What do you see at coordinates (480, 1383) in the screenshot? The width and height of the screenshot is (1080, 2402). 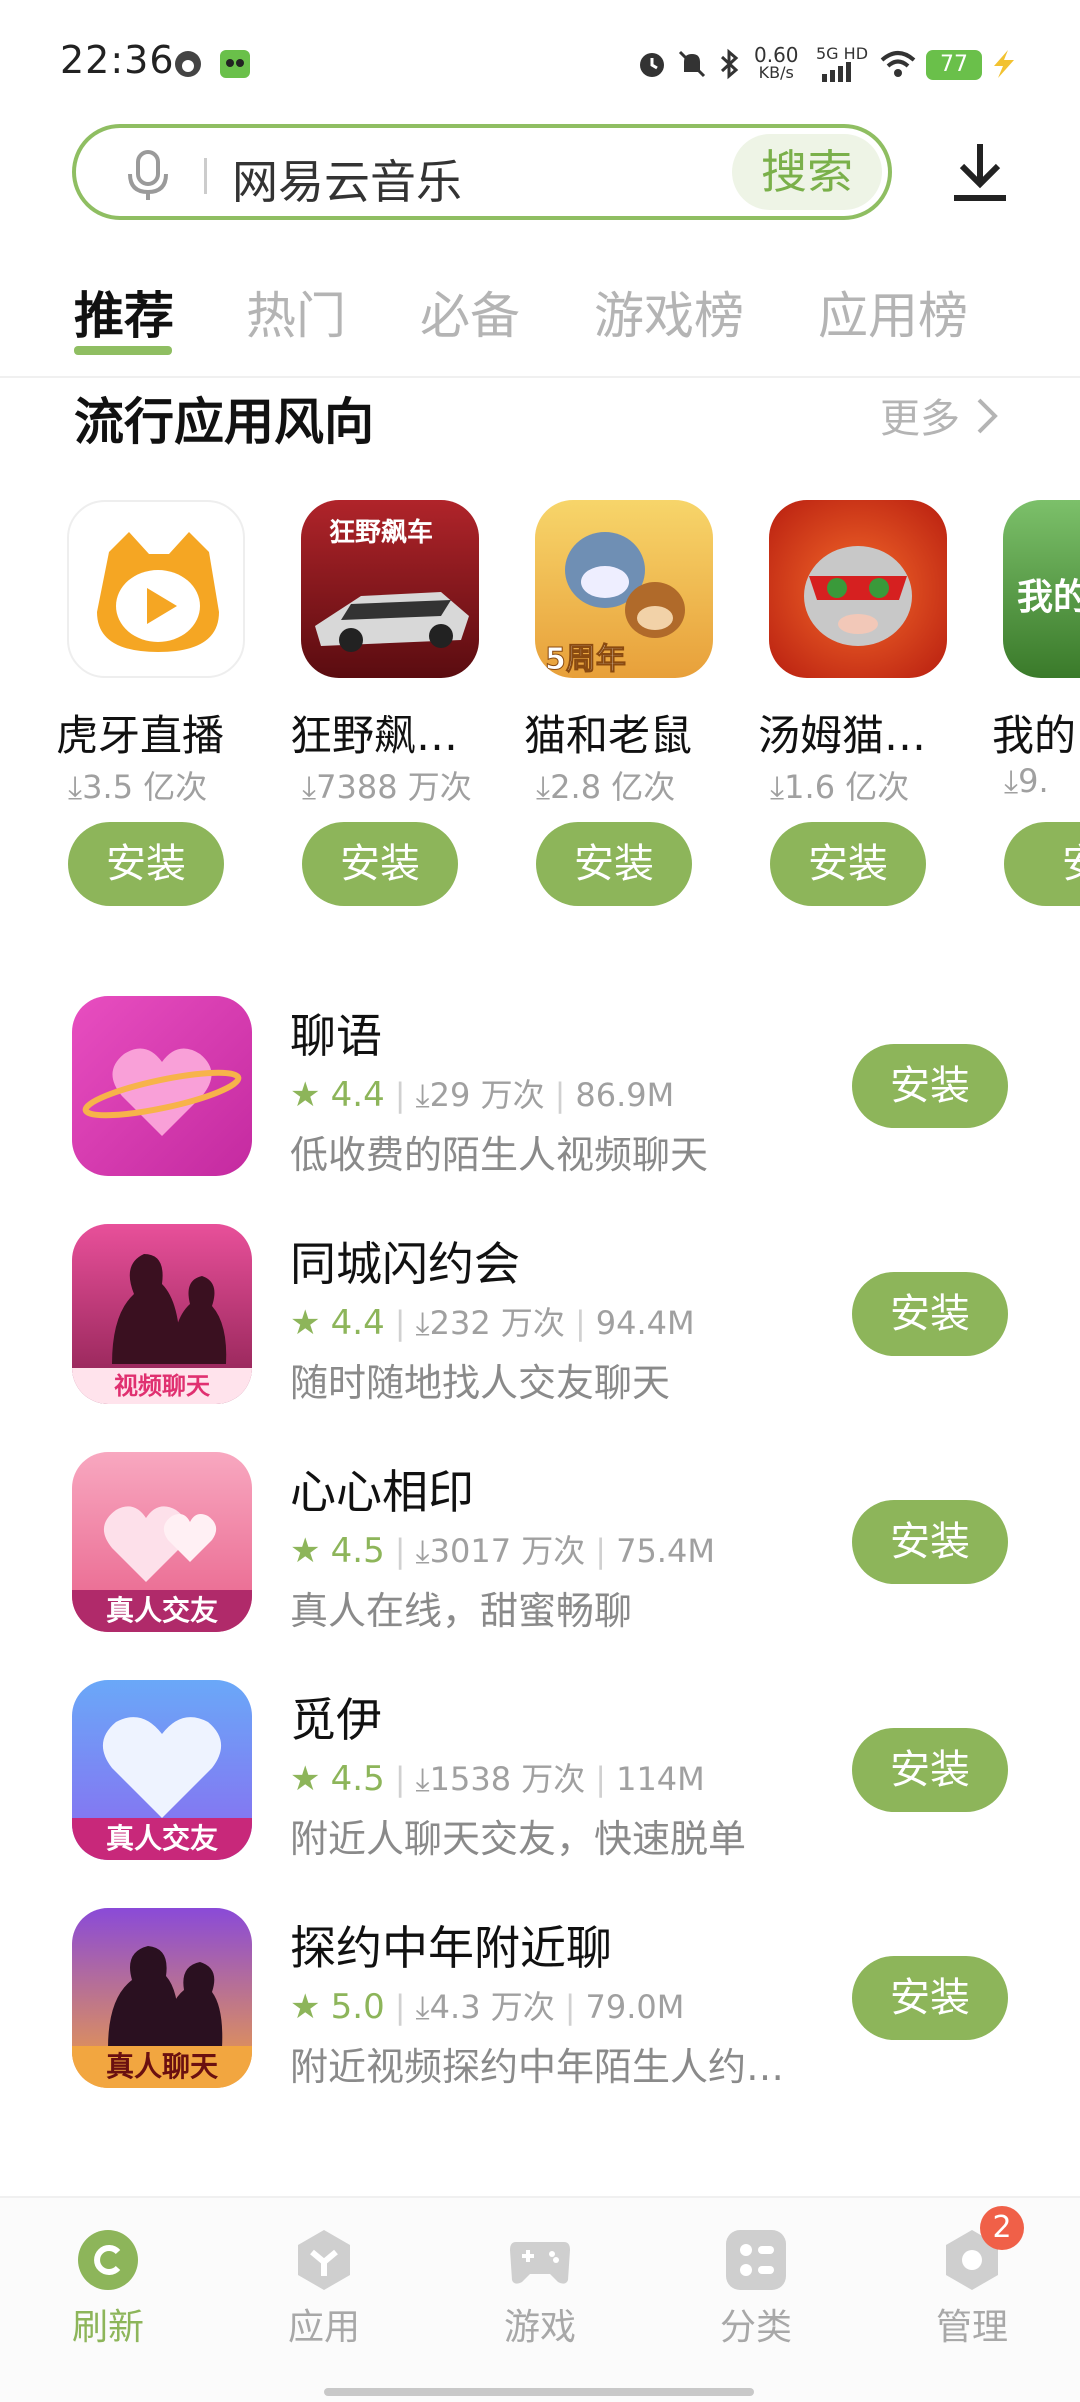 I see `app-description: 随时随地找人交友聊天` at bounding box center [480, 1383].